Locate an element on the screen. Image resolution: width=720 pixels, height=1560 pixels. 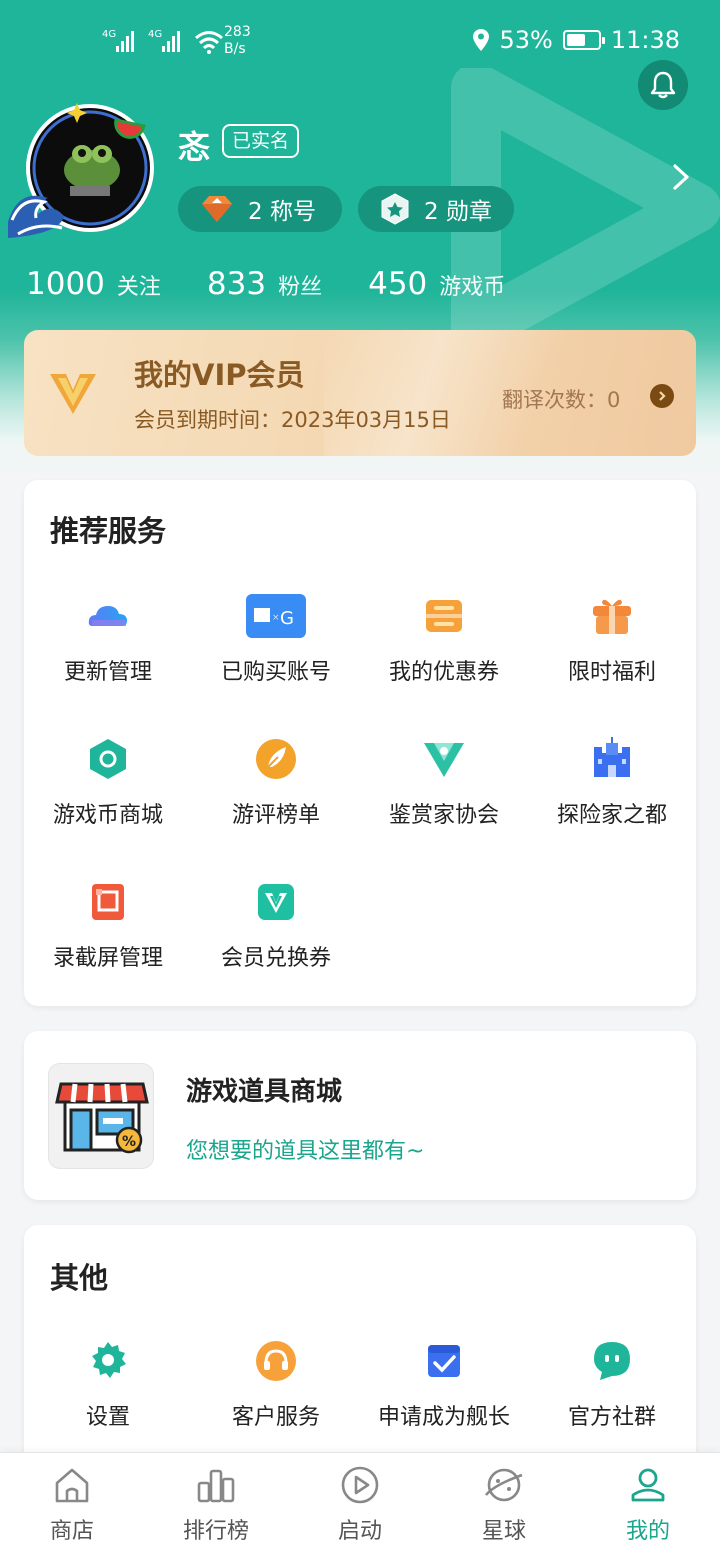
coins-label: 游戏币 is located at coordinates (472, 285).